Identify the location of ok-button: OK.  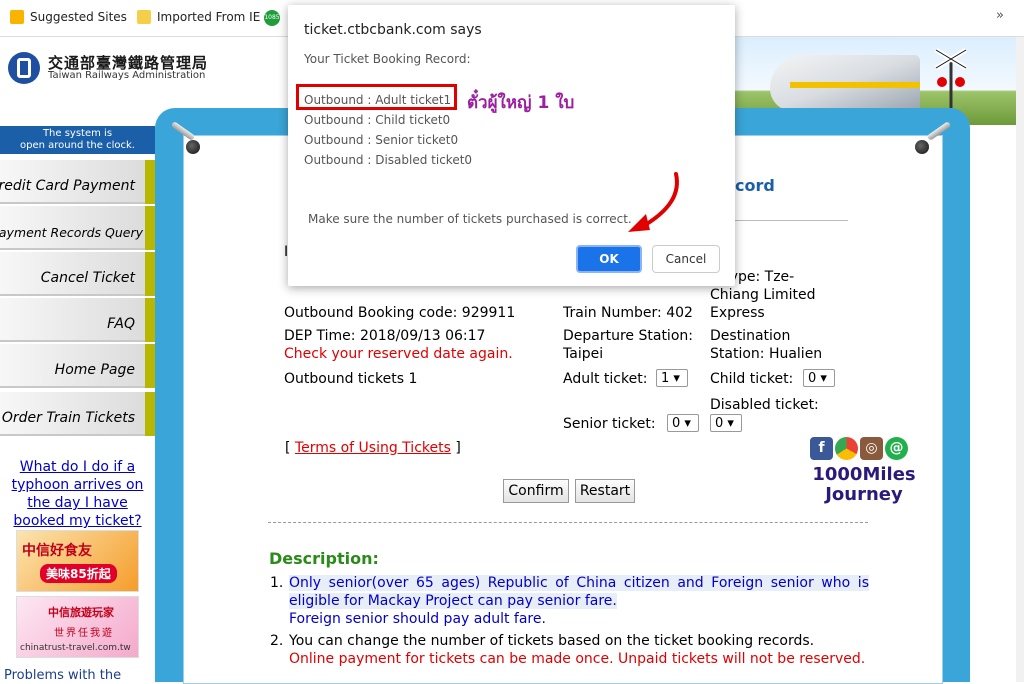
(609, 259).